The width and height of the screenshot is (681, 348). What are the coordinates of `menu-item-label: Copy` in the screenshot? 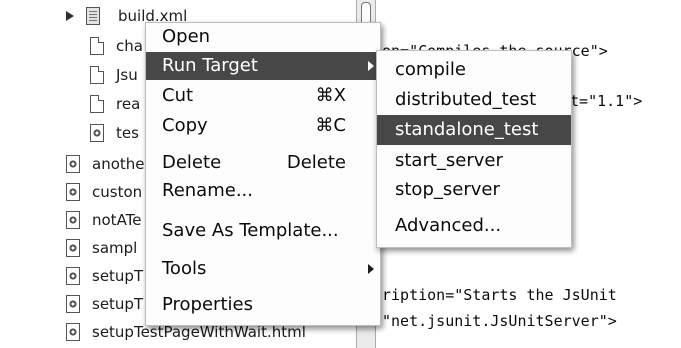 It's located at (185, 125).